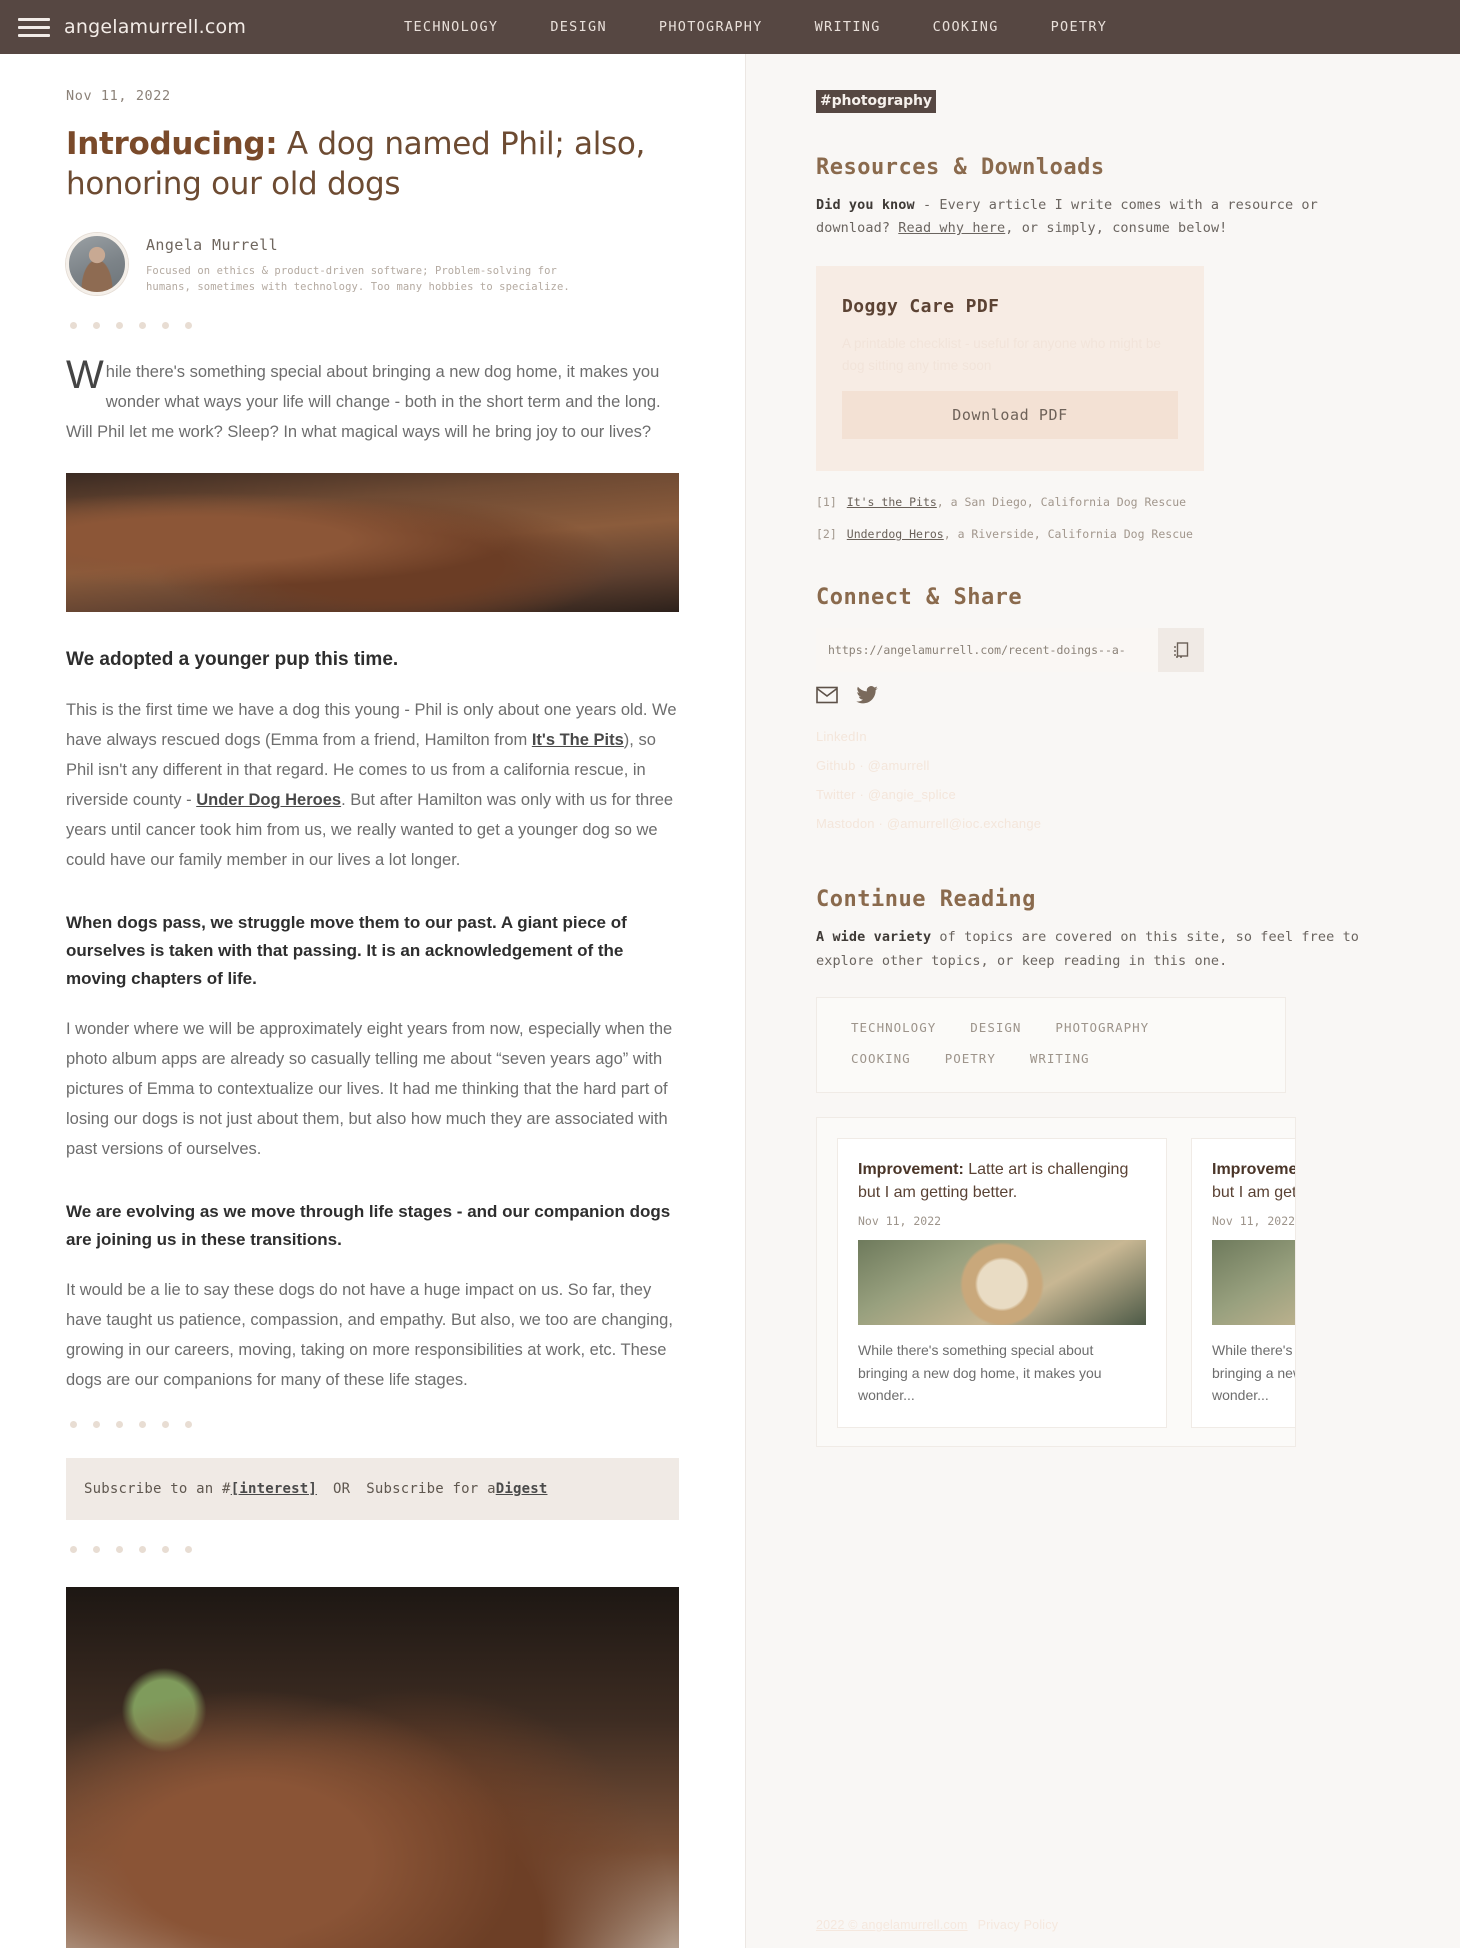  I want to click on footer-copyright: 2022 © angelamurrell.com, so click(892, 1925).